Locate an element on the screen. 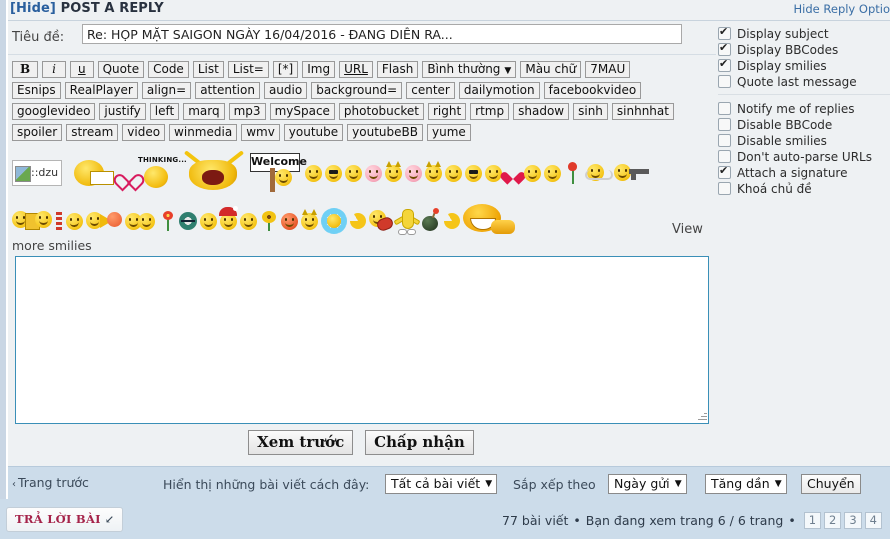 The width and height of the screenshot is (890, 539). smiley-heart-outline-icon is located at coordinates (127, 173).